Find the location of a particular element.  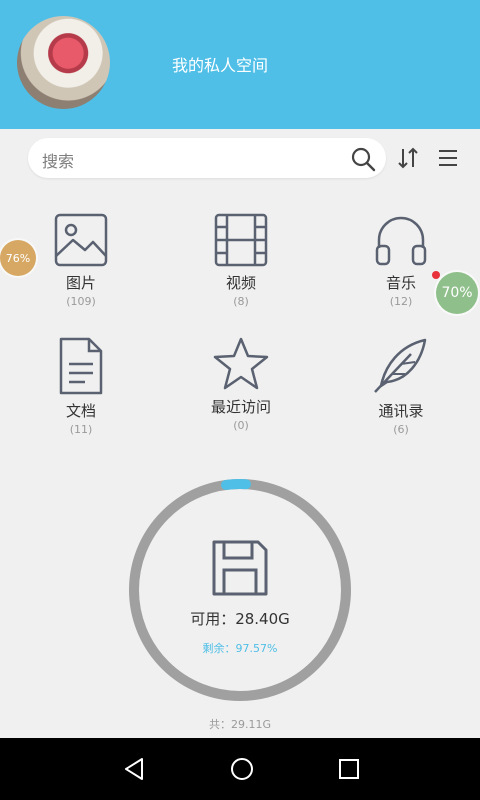

category-count: (11) is located at coordinates (81, 429).